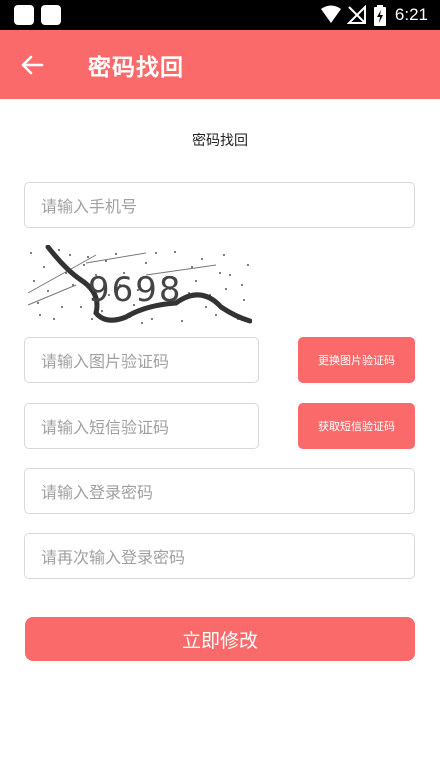  Describe the element at coordinates (135, 290) in the screenshot. I see `captcha-text: 9698` at that location.